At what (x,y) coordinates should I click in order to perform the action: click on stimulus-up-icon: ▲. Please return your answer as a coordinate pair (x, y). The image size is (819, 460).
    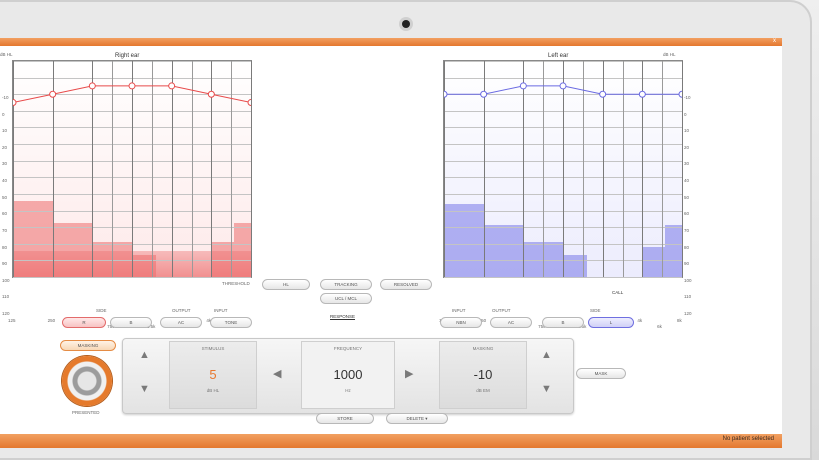
    Looking at the image, I should click on (144, 355).